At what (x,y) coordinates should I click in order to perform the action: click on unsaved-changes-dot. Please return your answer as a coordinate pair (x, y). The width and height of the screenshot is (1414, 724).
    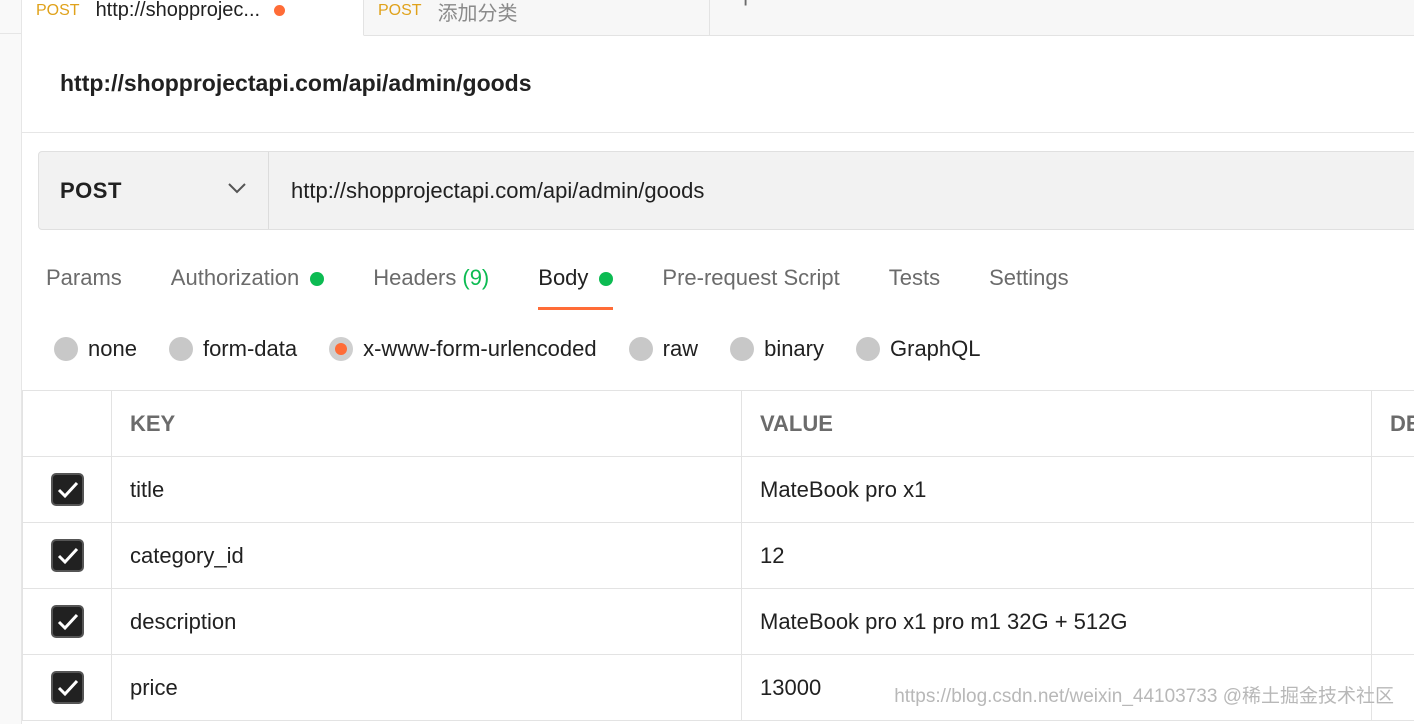
    Looking at the image, I should click on (280, 10).